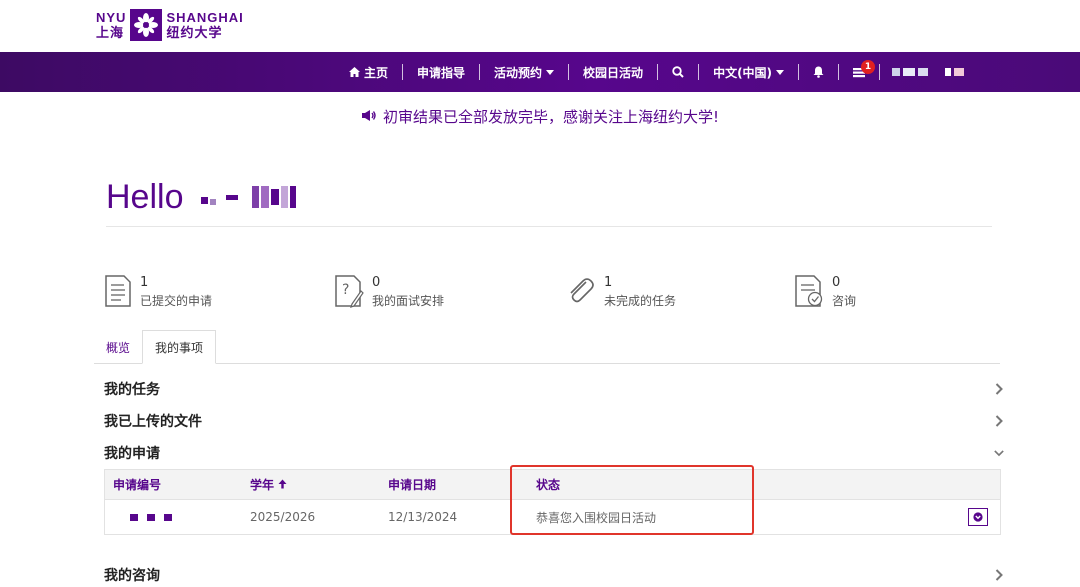 This screenshot has width=1080, height=587. Describe the element at coordinates (620, 292) in the screenshot. I see `stat-incomplete-tasks: 1 未完成的任务` at that location.